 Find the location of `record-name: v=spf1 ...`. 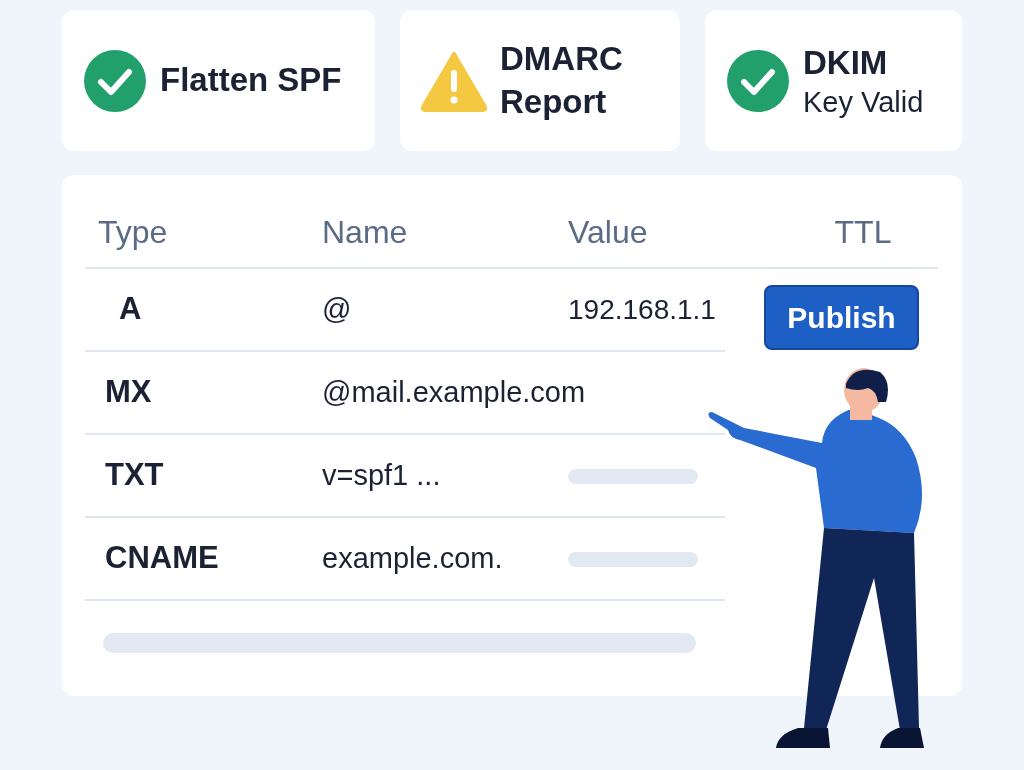

record-name: v=spf1 ... is located at coordinates (381, 474).